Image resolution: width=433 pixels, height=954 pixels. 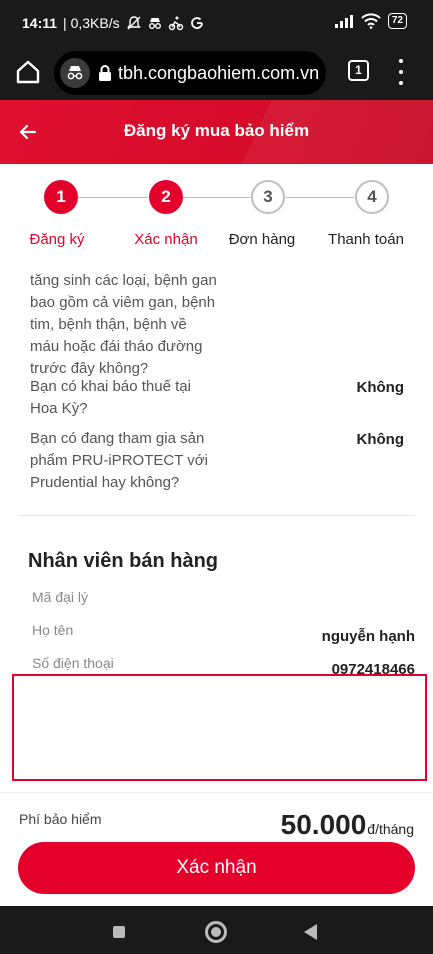 I want to click on battery-icon: 72, so click(x=397, y=21).